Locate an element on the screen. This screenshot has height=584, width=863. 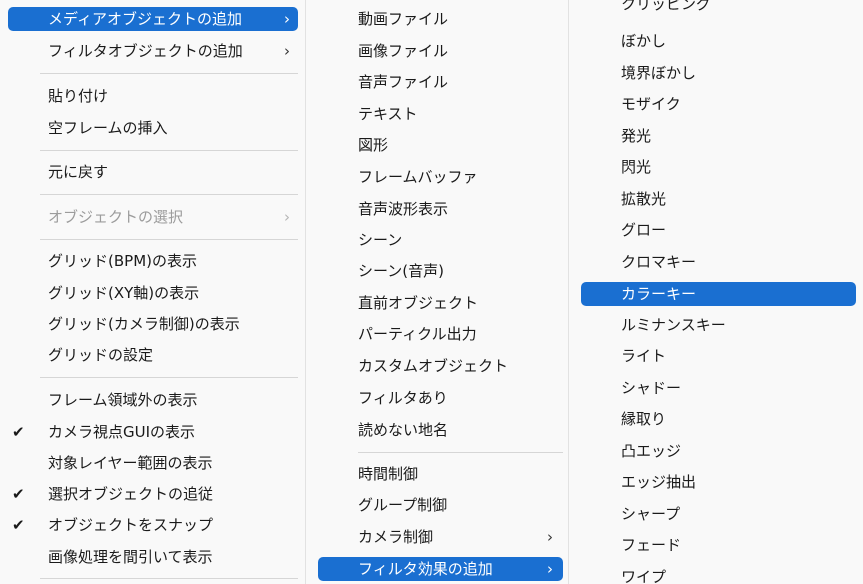
menu-item-audio-waveform: 音声波形表示 is located at coordinates (440, 209).